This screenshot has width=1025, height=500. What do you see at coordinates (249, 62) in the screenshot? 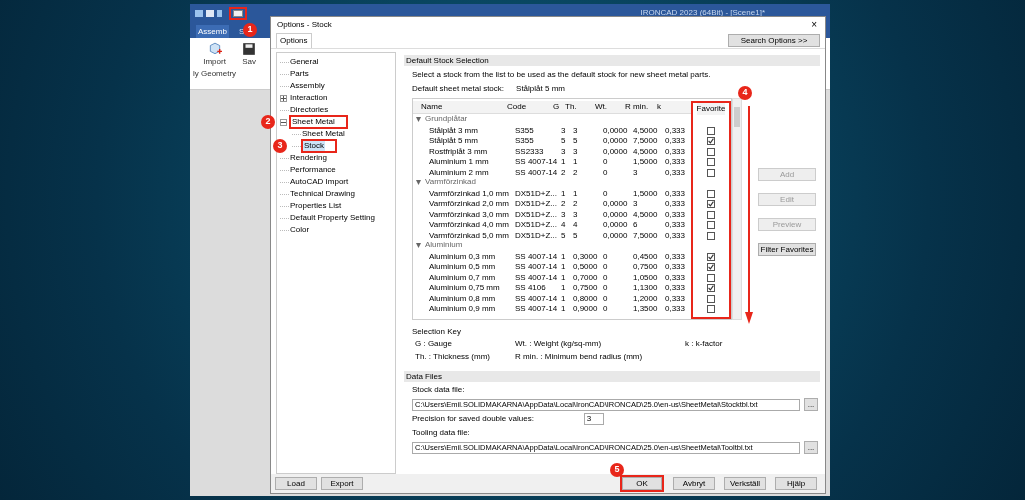
I see `ribbon-button-label: Sav` at bounding box center [249, 62].